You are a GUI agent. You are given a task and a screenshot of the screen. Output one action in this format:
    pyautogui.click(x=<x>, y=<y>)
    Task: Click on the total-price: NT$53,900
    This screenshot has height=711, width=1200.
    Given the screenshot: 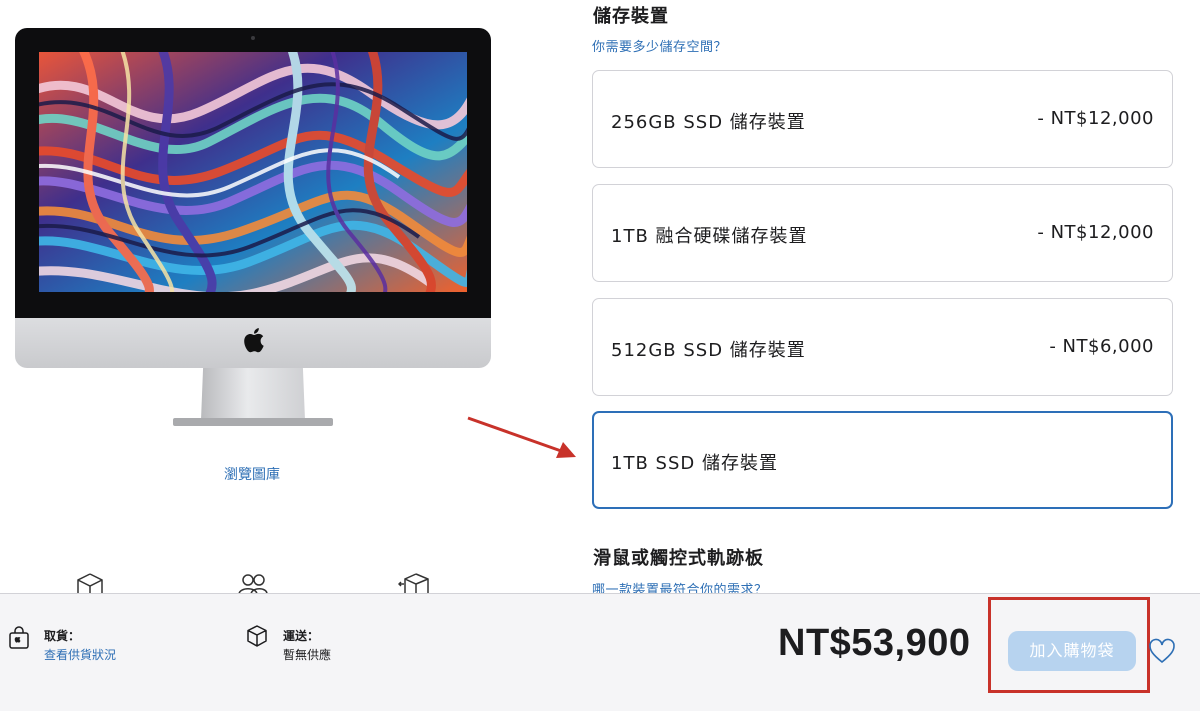 What is the action you would take?
    pyautogui.click(x=874, y=643)
    